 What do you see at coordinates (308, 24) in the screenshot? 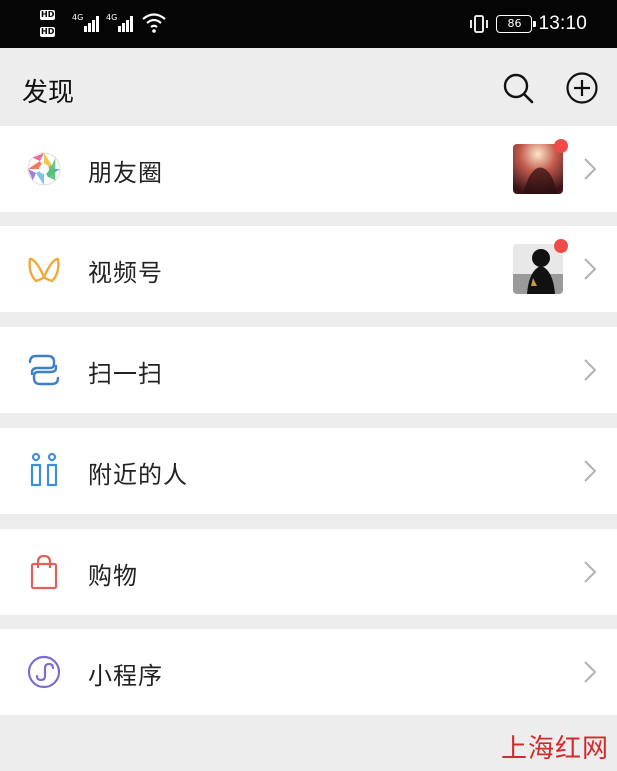
I see `status-bar: HD HD 4G 4G 86 13:10` at bounding box center [308, 24].